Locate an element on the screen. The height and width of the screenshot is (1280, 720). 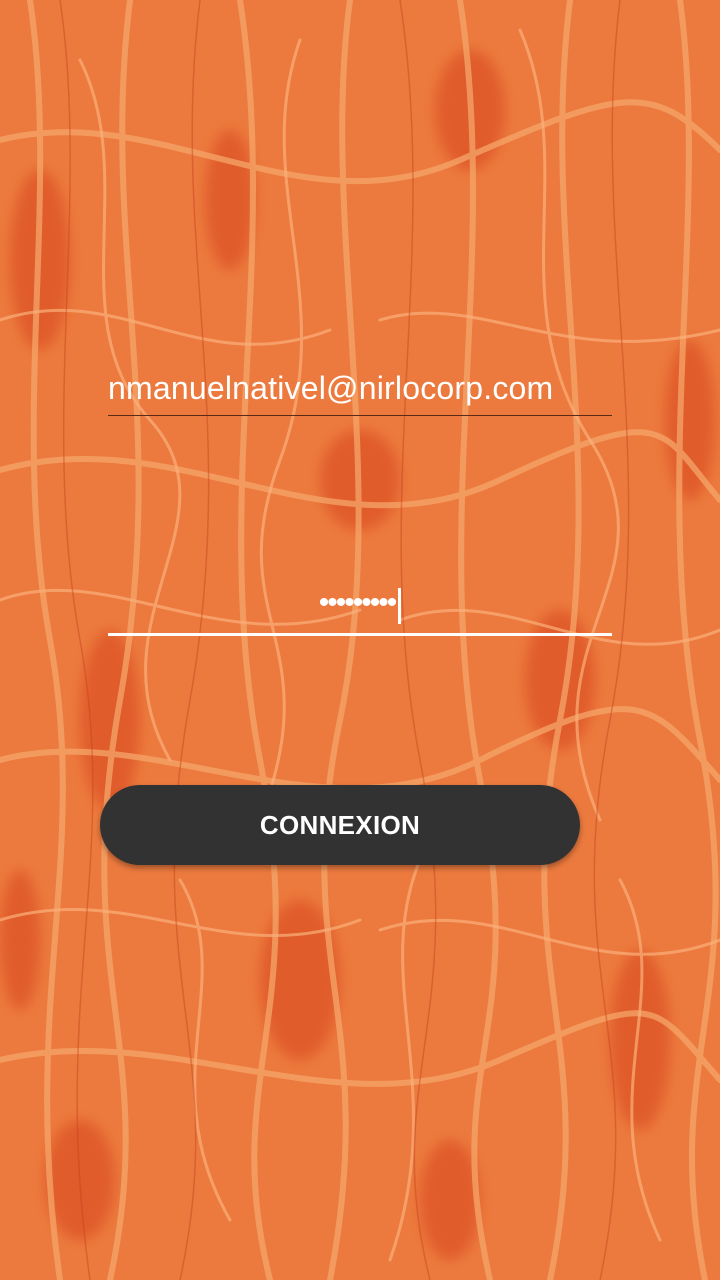
email-field: nmanuelnativel@nirlocorp.com is located at coordinates (360, 388).